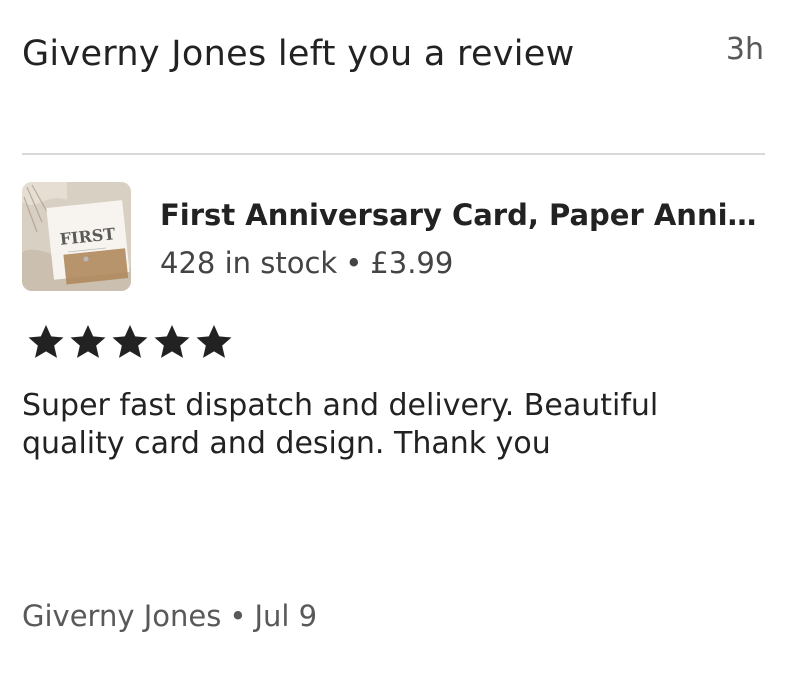 The height and width of the screenshot is (696, 794). I want to click on notification-time: 3h, so click(744, 49).